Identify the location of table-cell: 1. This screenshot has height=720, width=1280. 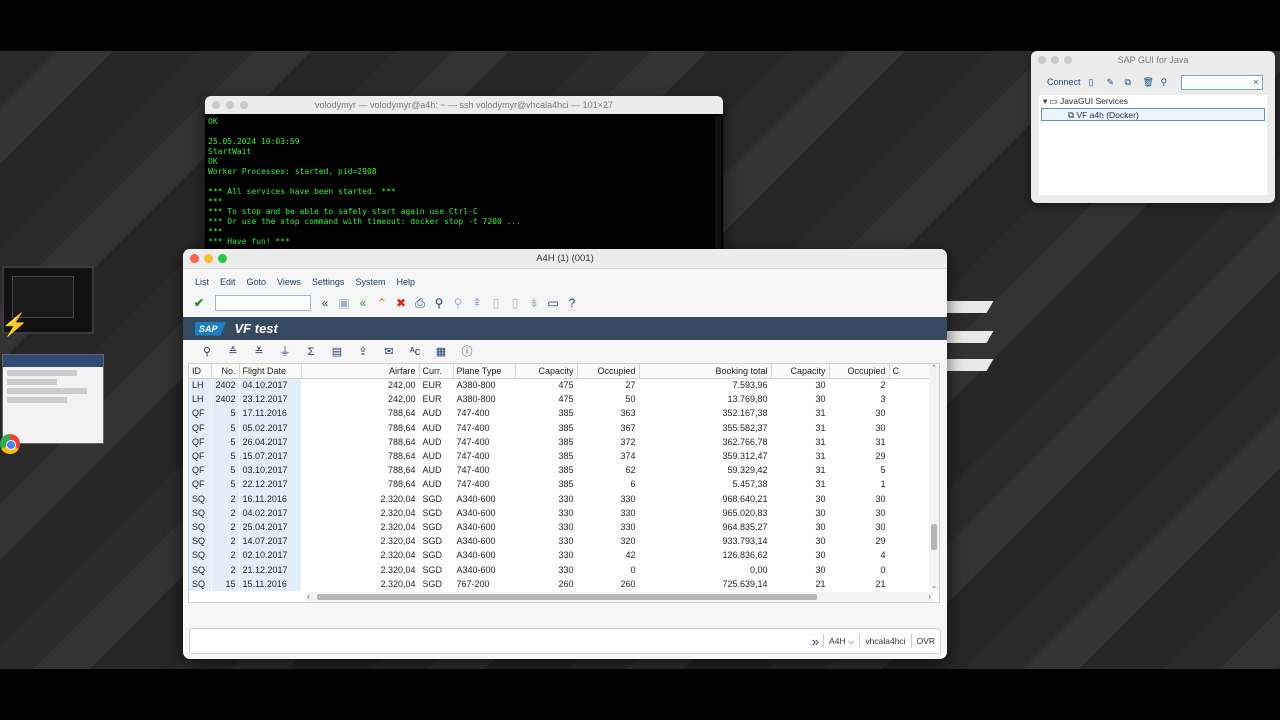
(859, 484).